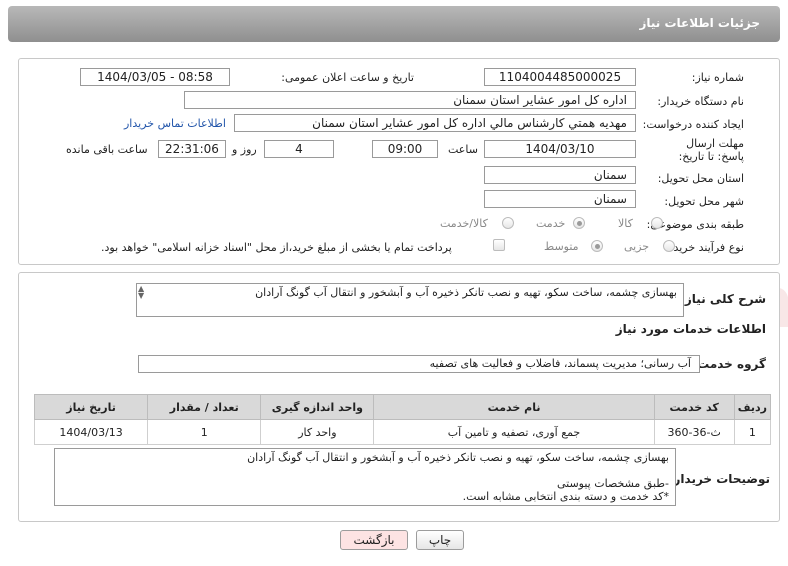  What do you see at coordinates (560, 149) in the screenshot?
I see `deadline-date-field: 1404/03/10` at bounding box center [560, 149].